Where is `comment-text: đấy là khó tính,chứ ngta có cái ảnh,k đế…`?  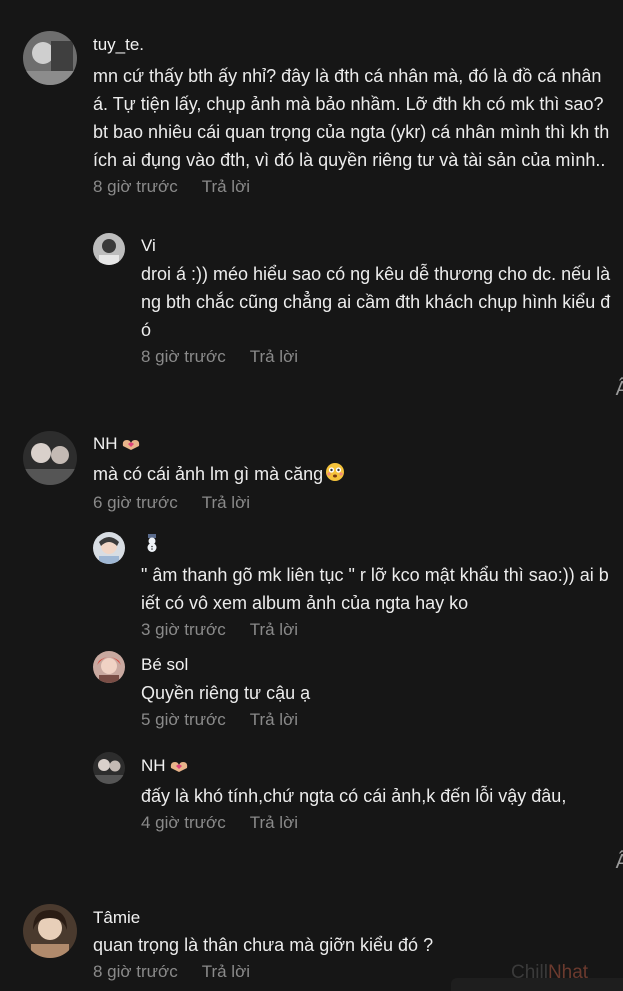 comment-text: đấy là khó tính,chứ ngta có cái ảnh,k đế… is located at coordinates (354, 796).